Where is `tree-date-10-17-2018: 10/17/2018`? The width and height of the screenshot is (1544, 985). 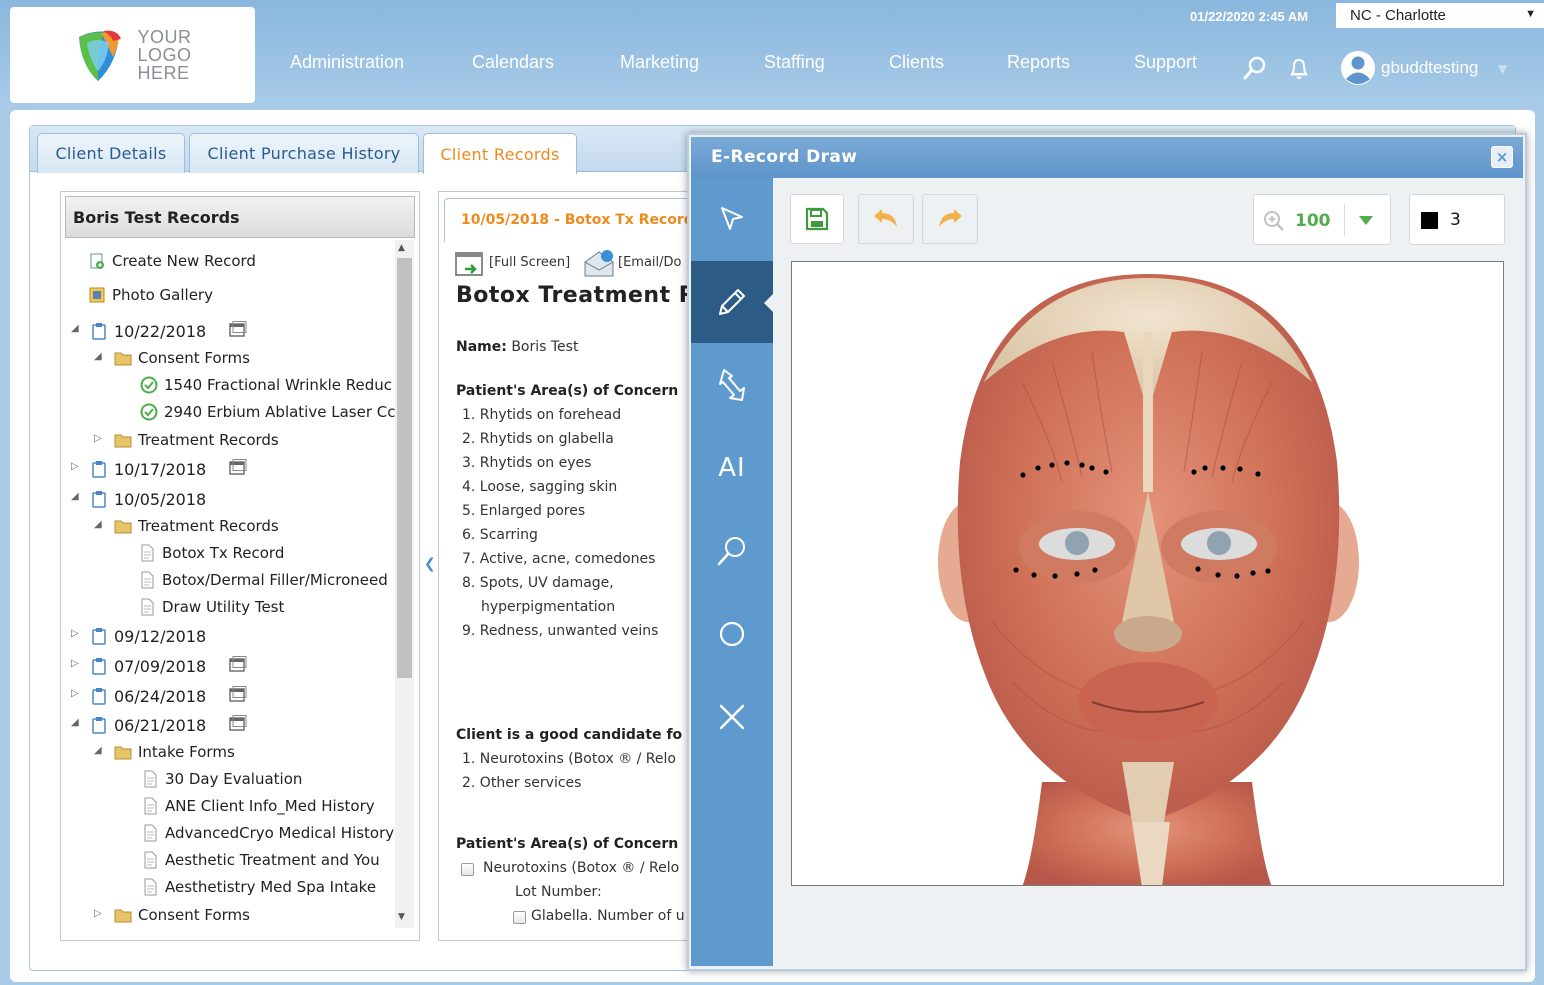
tree-date-10-17-2018: 10/17/2018 is located at coordinates (148, 469).